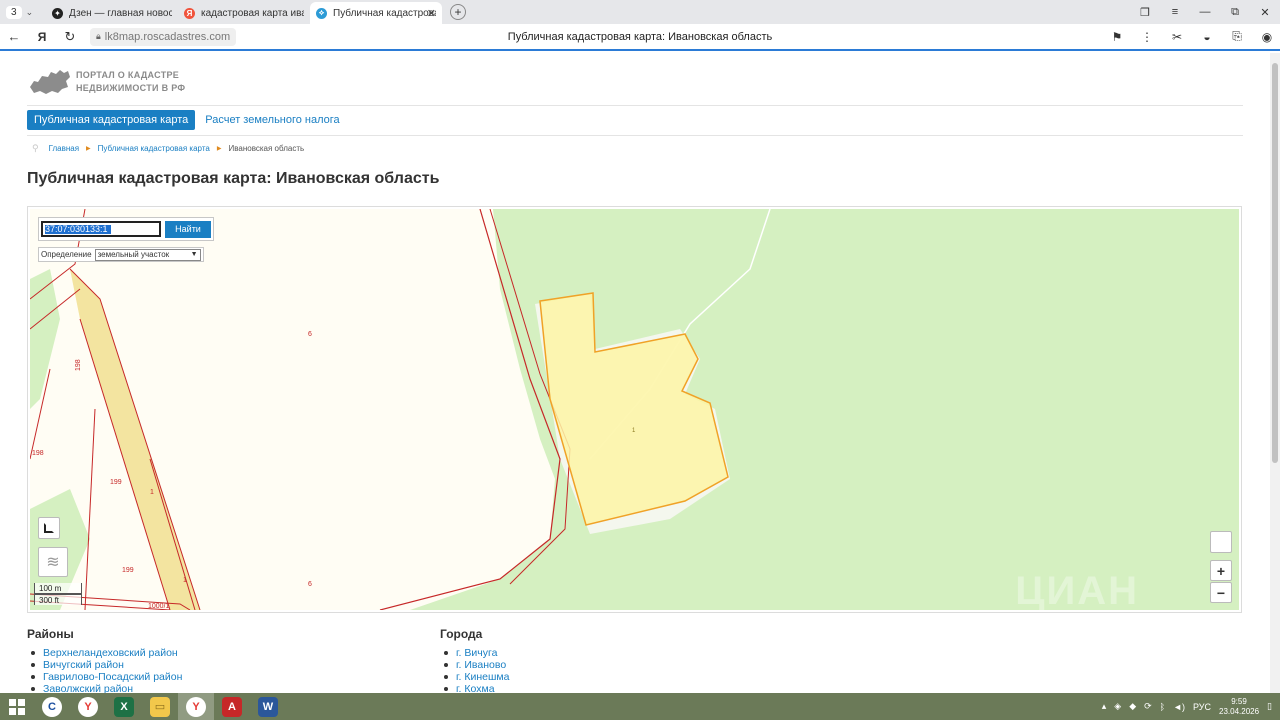  What do you see at coordinates (111, 120) in the screenshot?
I see `menu-item-cadastral-map: Публичная кадастровая карта` at bounding box center [111, 120].